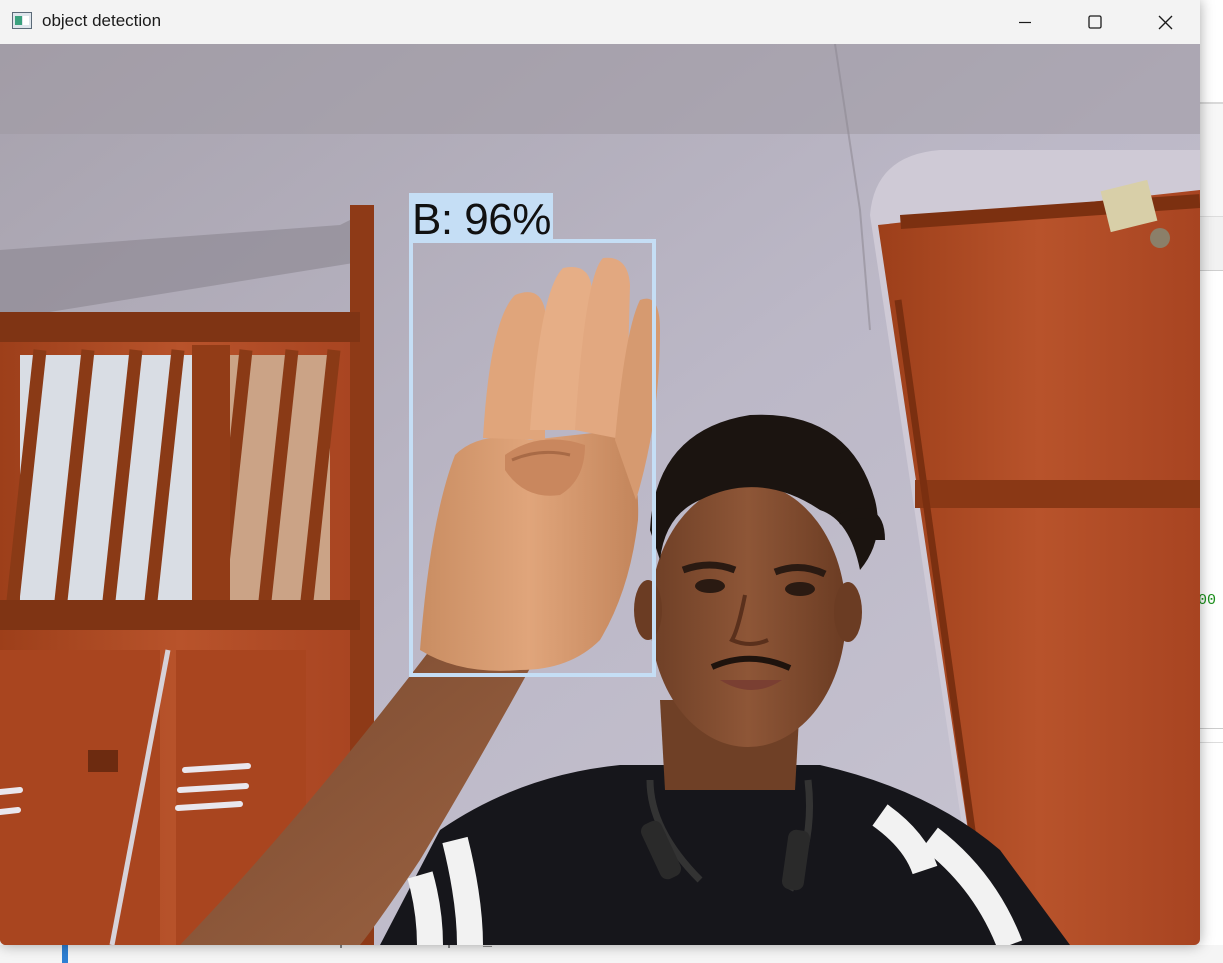 The width and height of the screenshot is (1223, 963). I want to click on title-bar: object detection, so click(600, 22).